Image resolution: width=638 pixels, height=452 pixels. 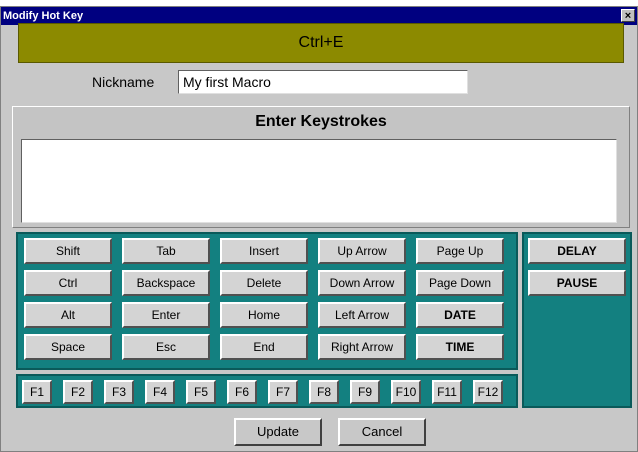 What do you see at coordinates (362, 251) in the screenshot?
I see `up-arrow-key: Up Arrow` at bounding box center [362, 251].